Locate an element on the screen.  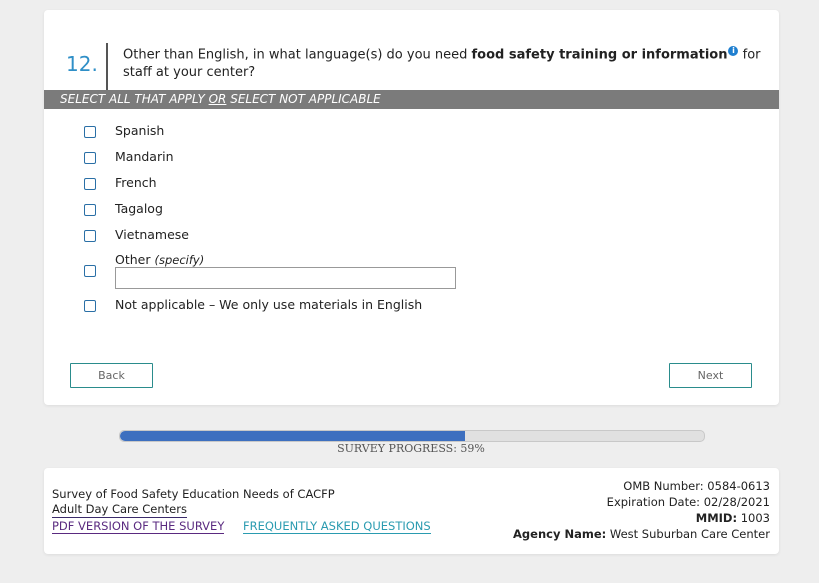
mmid-value: 1003 is located at coordinates (753, 518).